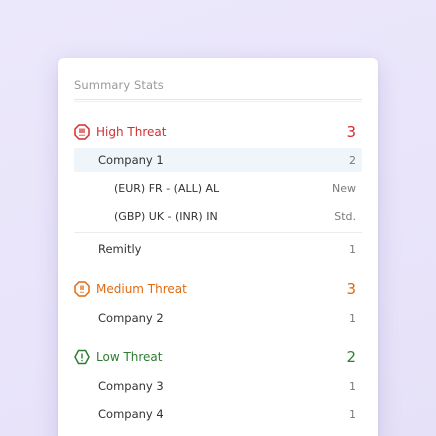 The image size is (436, 436). I want to click on divider, so click(218, 232).